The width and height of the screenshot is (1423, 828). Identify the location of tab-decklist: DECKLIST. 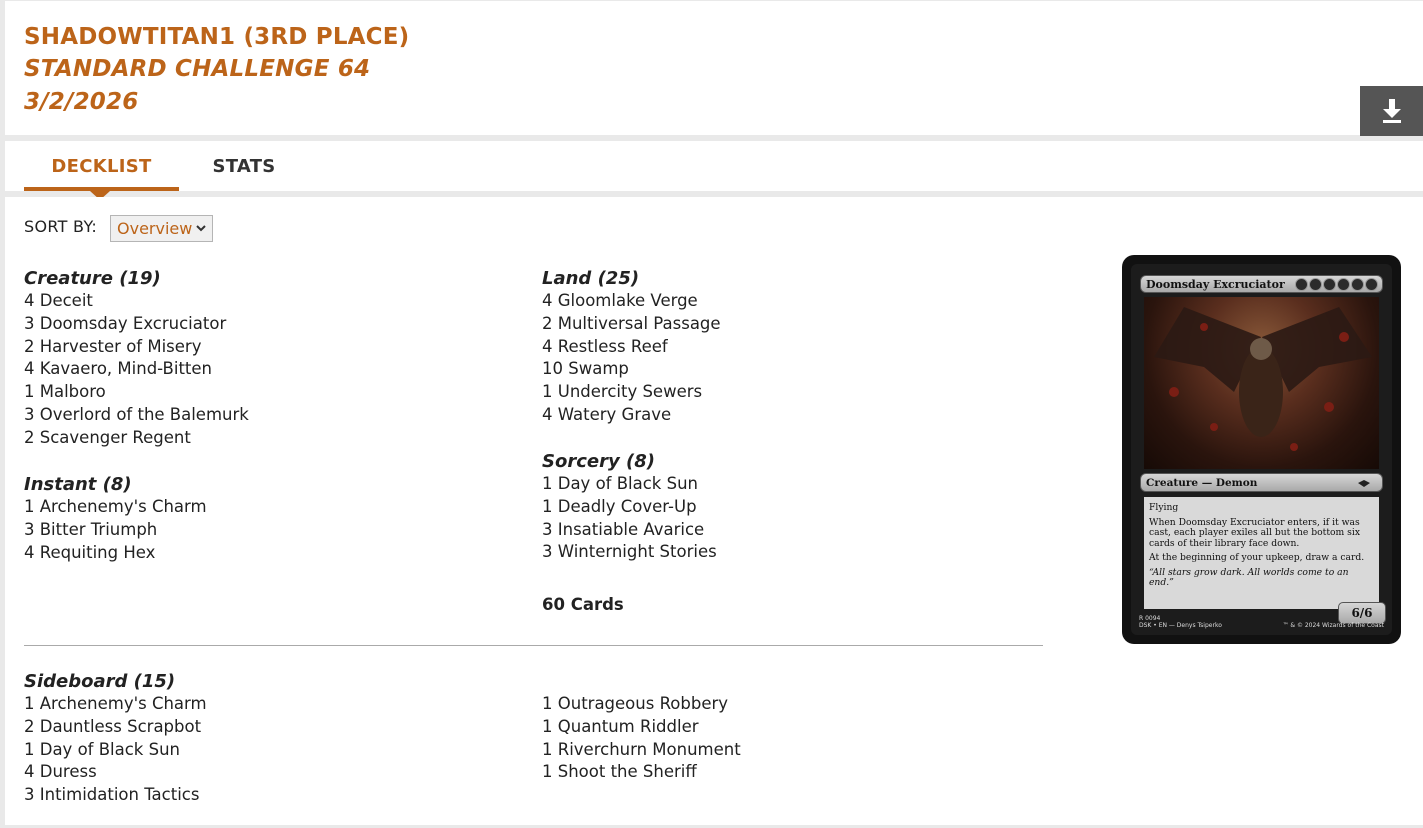
(101, 170).